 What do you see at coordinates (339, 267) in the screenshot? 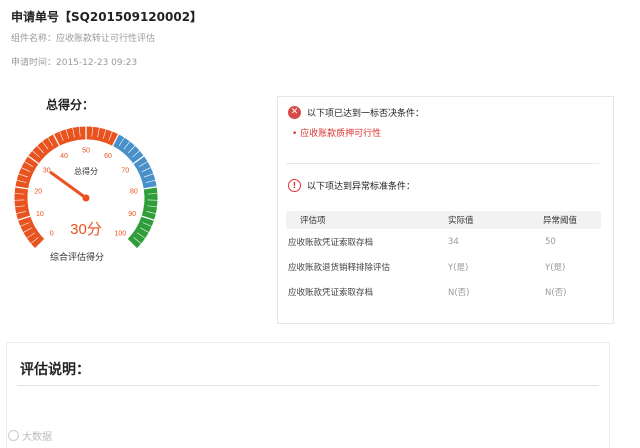
I see `row-item: 应收账款退货销释排除评估` at bounding box center [339, 267].